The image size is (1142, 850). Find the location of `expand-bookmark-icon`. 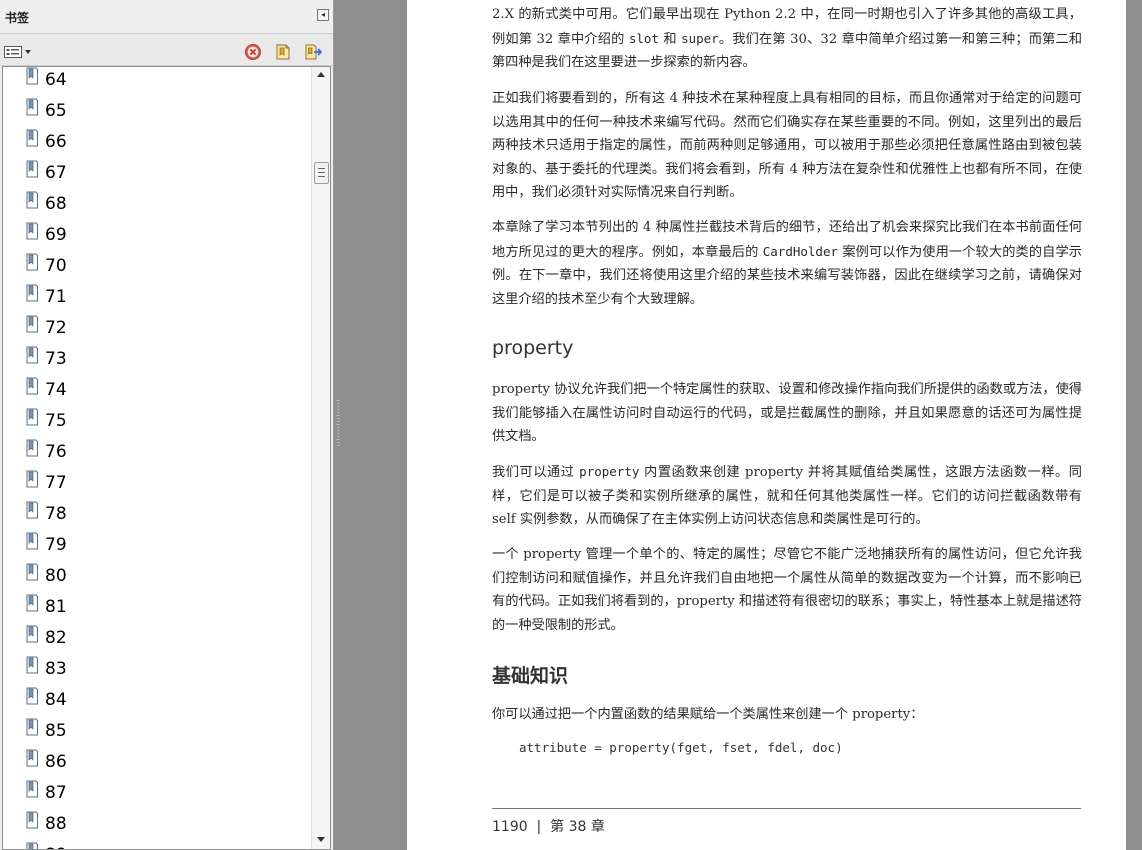

expand-bookmark-icon is located at coordinates (314, 52).